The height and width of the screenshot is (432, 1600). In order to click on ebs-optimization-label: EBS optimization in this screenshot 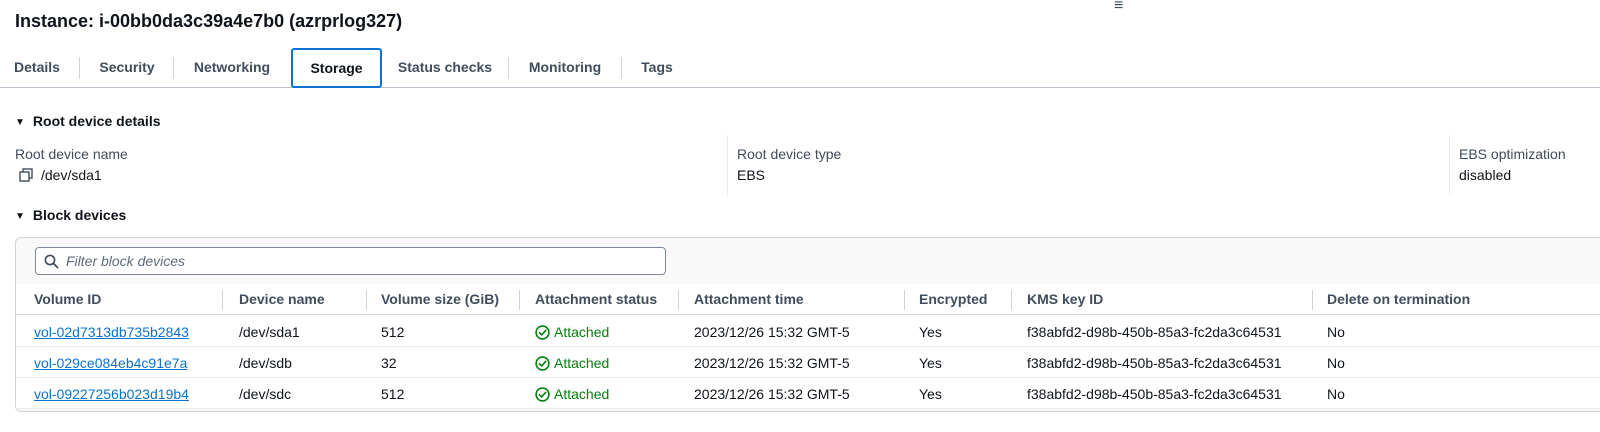, I will do `click(1512, 154)`.